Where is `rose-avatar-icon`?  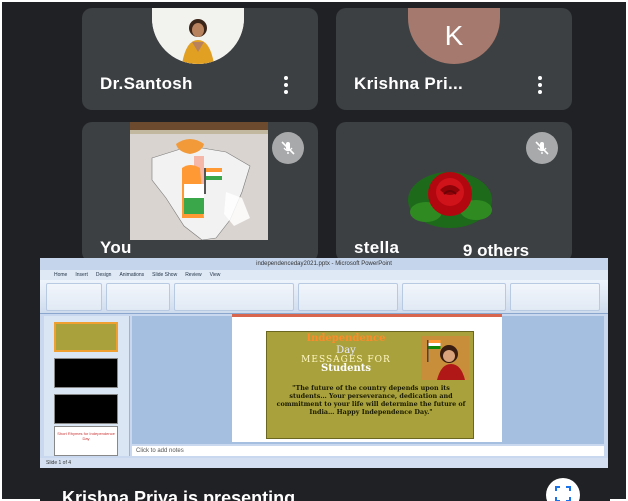
rose-avatar-icon is located at coordinates (450, 200).